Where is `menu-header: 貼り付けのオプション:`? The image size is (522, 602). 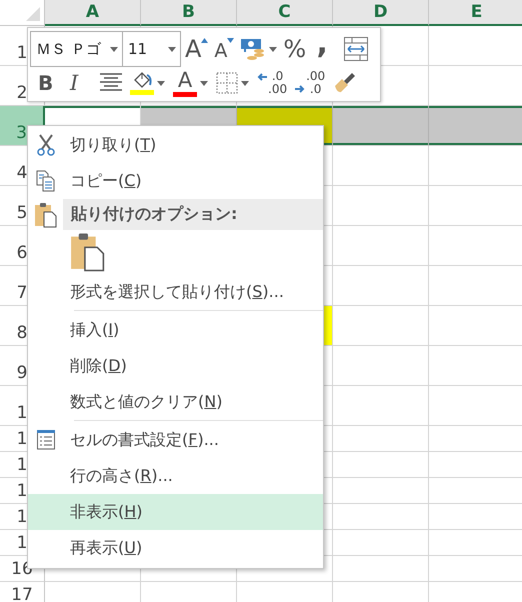
menu-header: 貼り付けのオプション: is located at coordinates (193, 214).